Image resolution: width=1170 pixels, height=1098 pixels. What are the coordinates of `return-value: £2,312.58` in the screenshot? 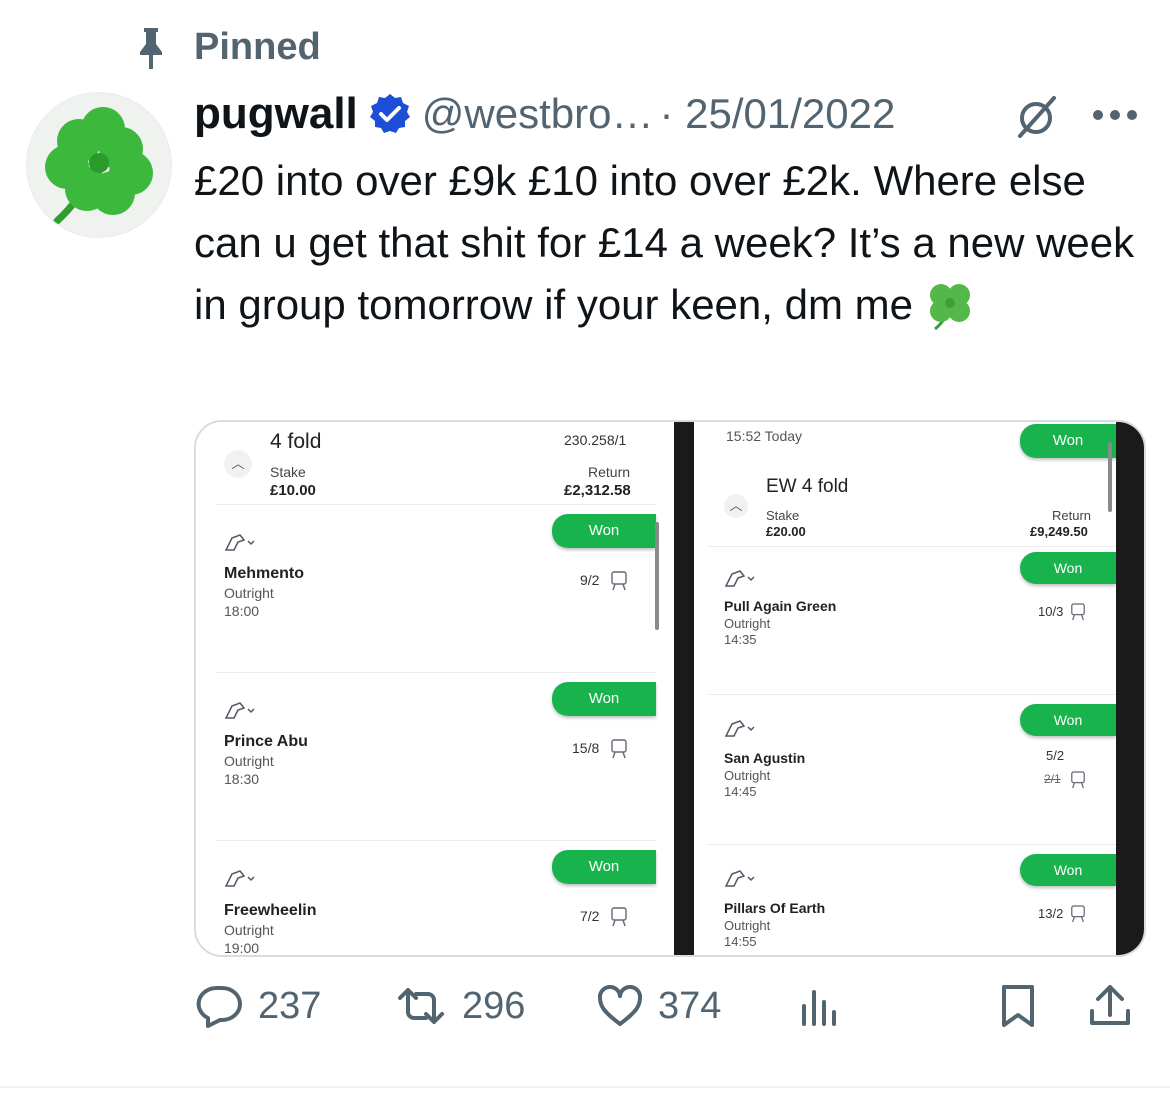 It's located at (597, 490).